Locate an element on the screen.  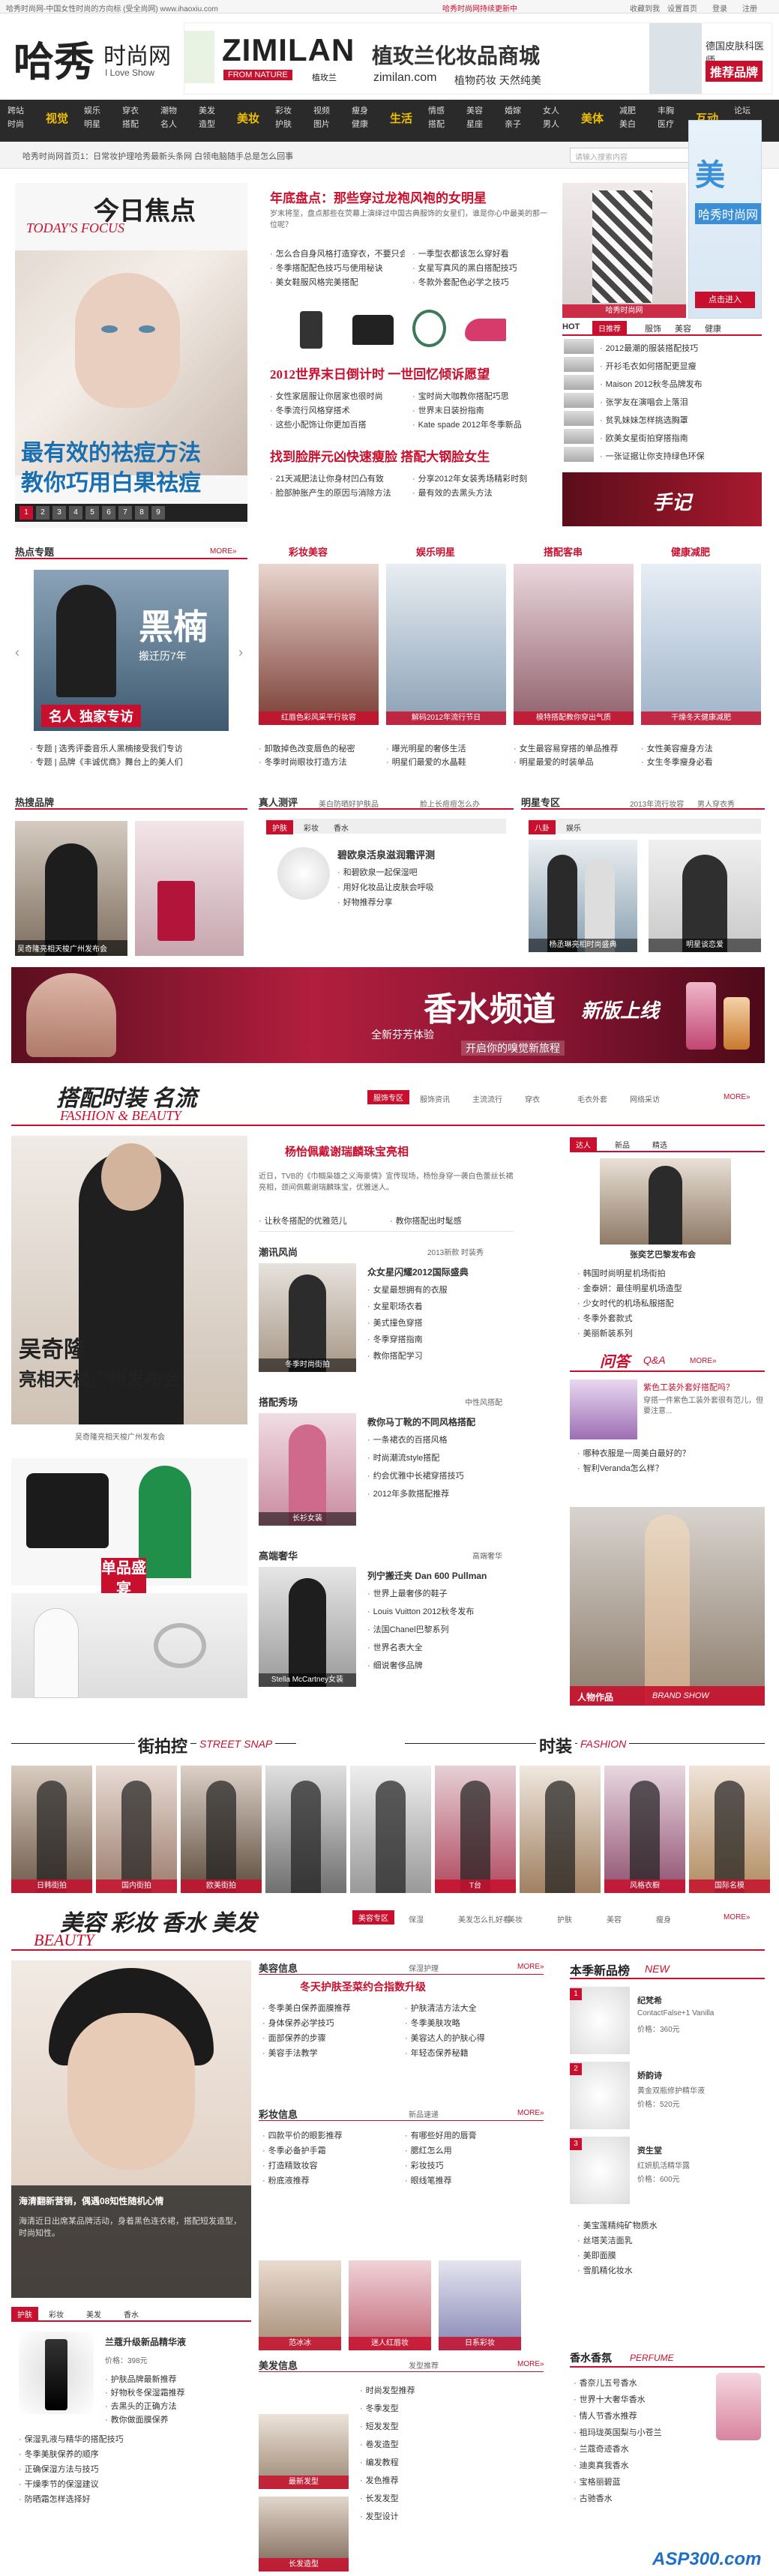
fashion-tab: 穿衣 is located at coordinates (533, 1098).